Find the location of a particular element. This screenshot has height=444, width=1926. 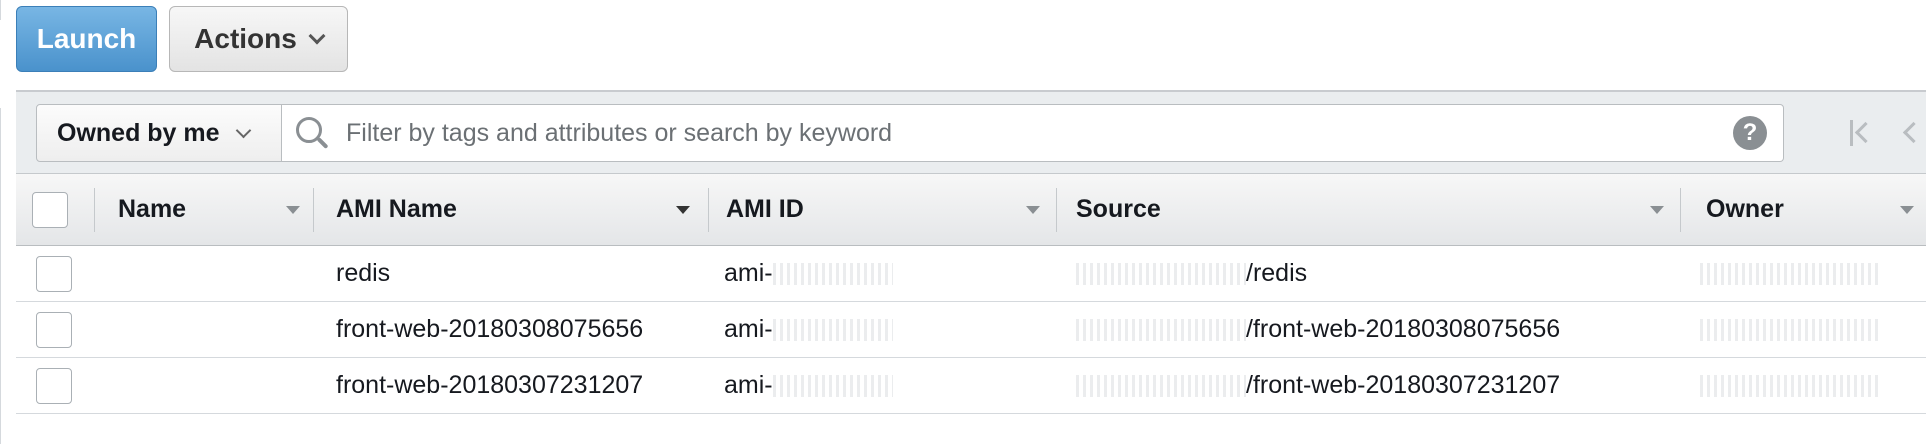

column-header-label: Name is located at coordinates (152, 209).